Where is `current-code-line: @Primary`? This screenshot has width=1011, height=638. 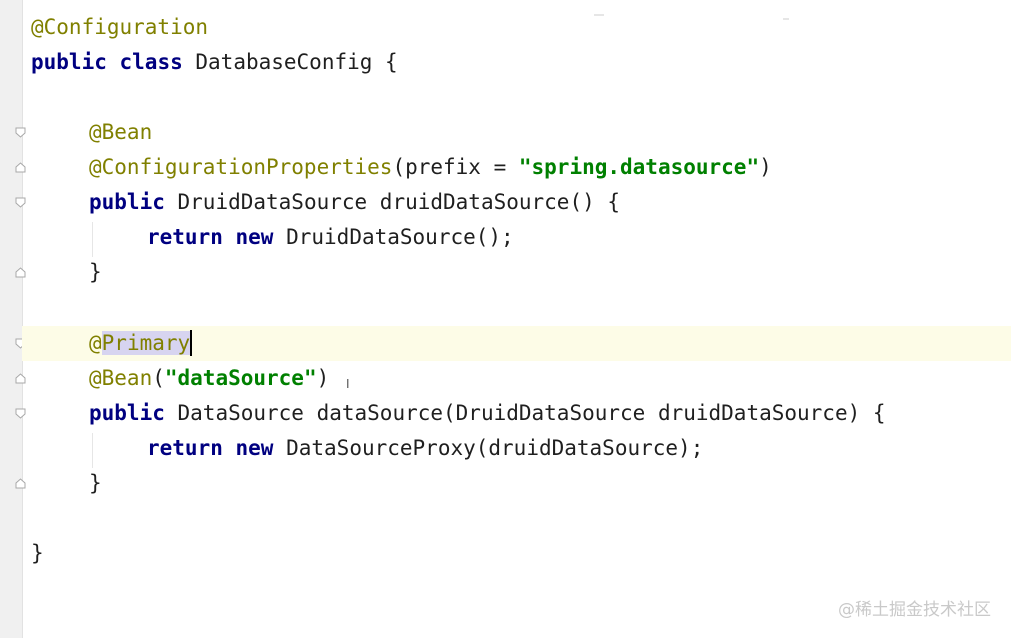
current-code-line: @Primary is located at coordinates (516, 343).